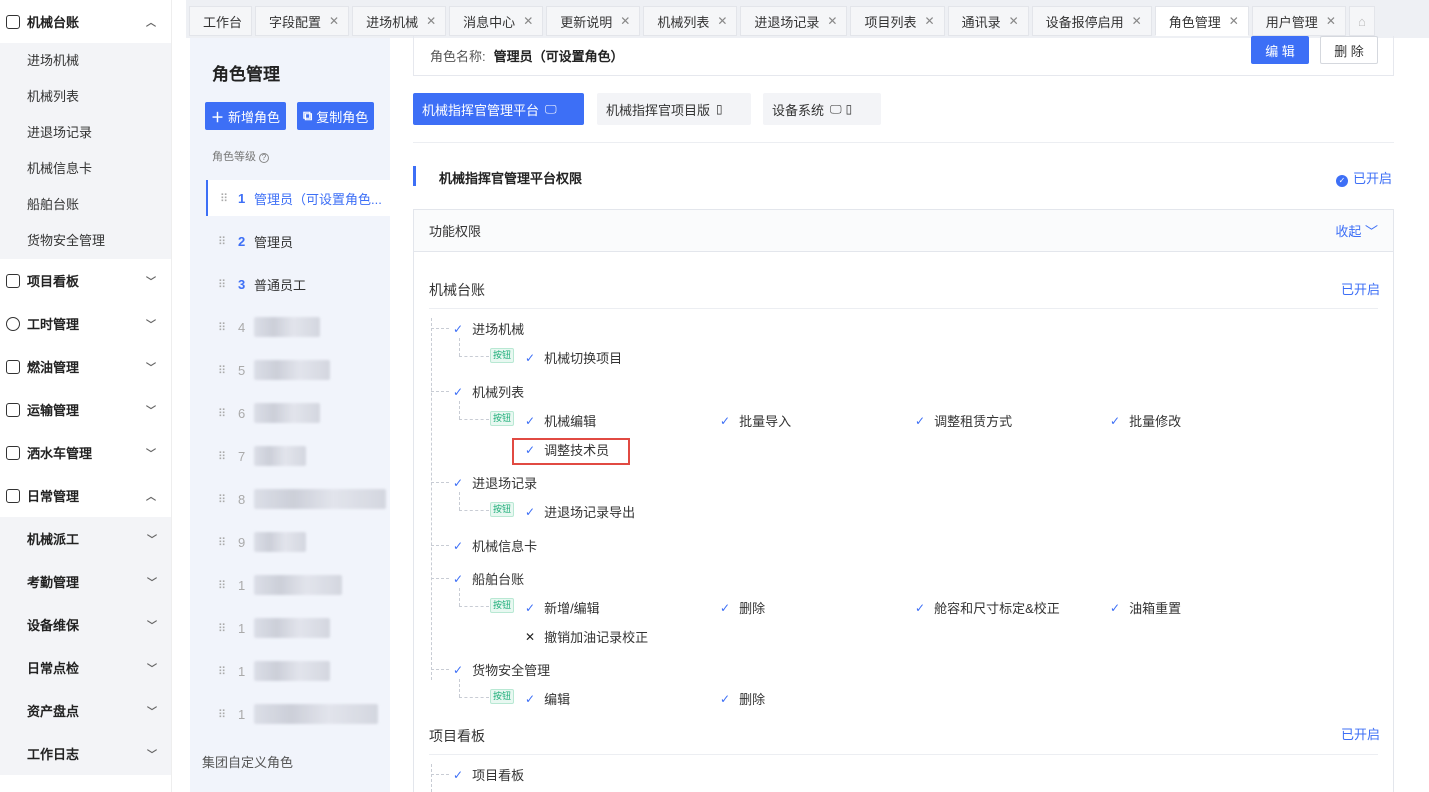 Image resolution: width=1429 pixels, height=792 pixels. Describe the element at coordinates (85, 409) in the screenshot. I see `nav-group-transport: 运输管理 ﹀` at that location.